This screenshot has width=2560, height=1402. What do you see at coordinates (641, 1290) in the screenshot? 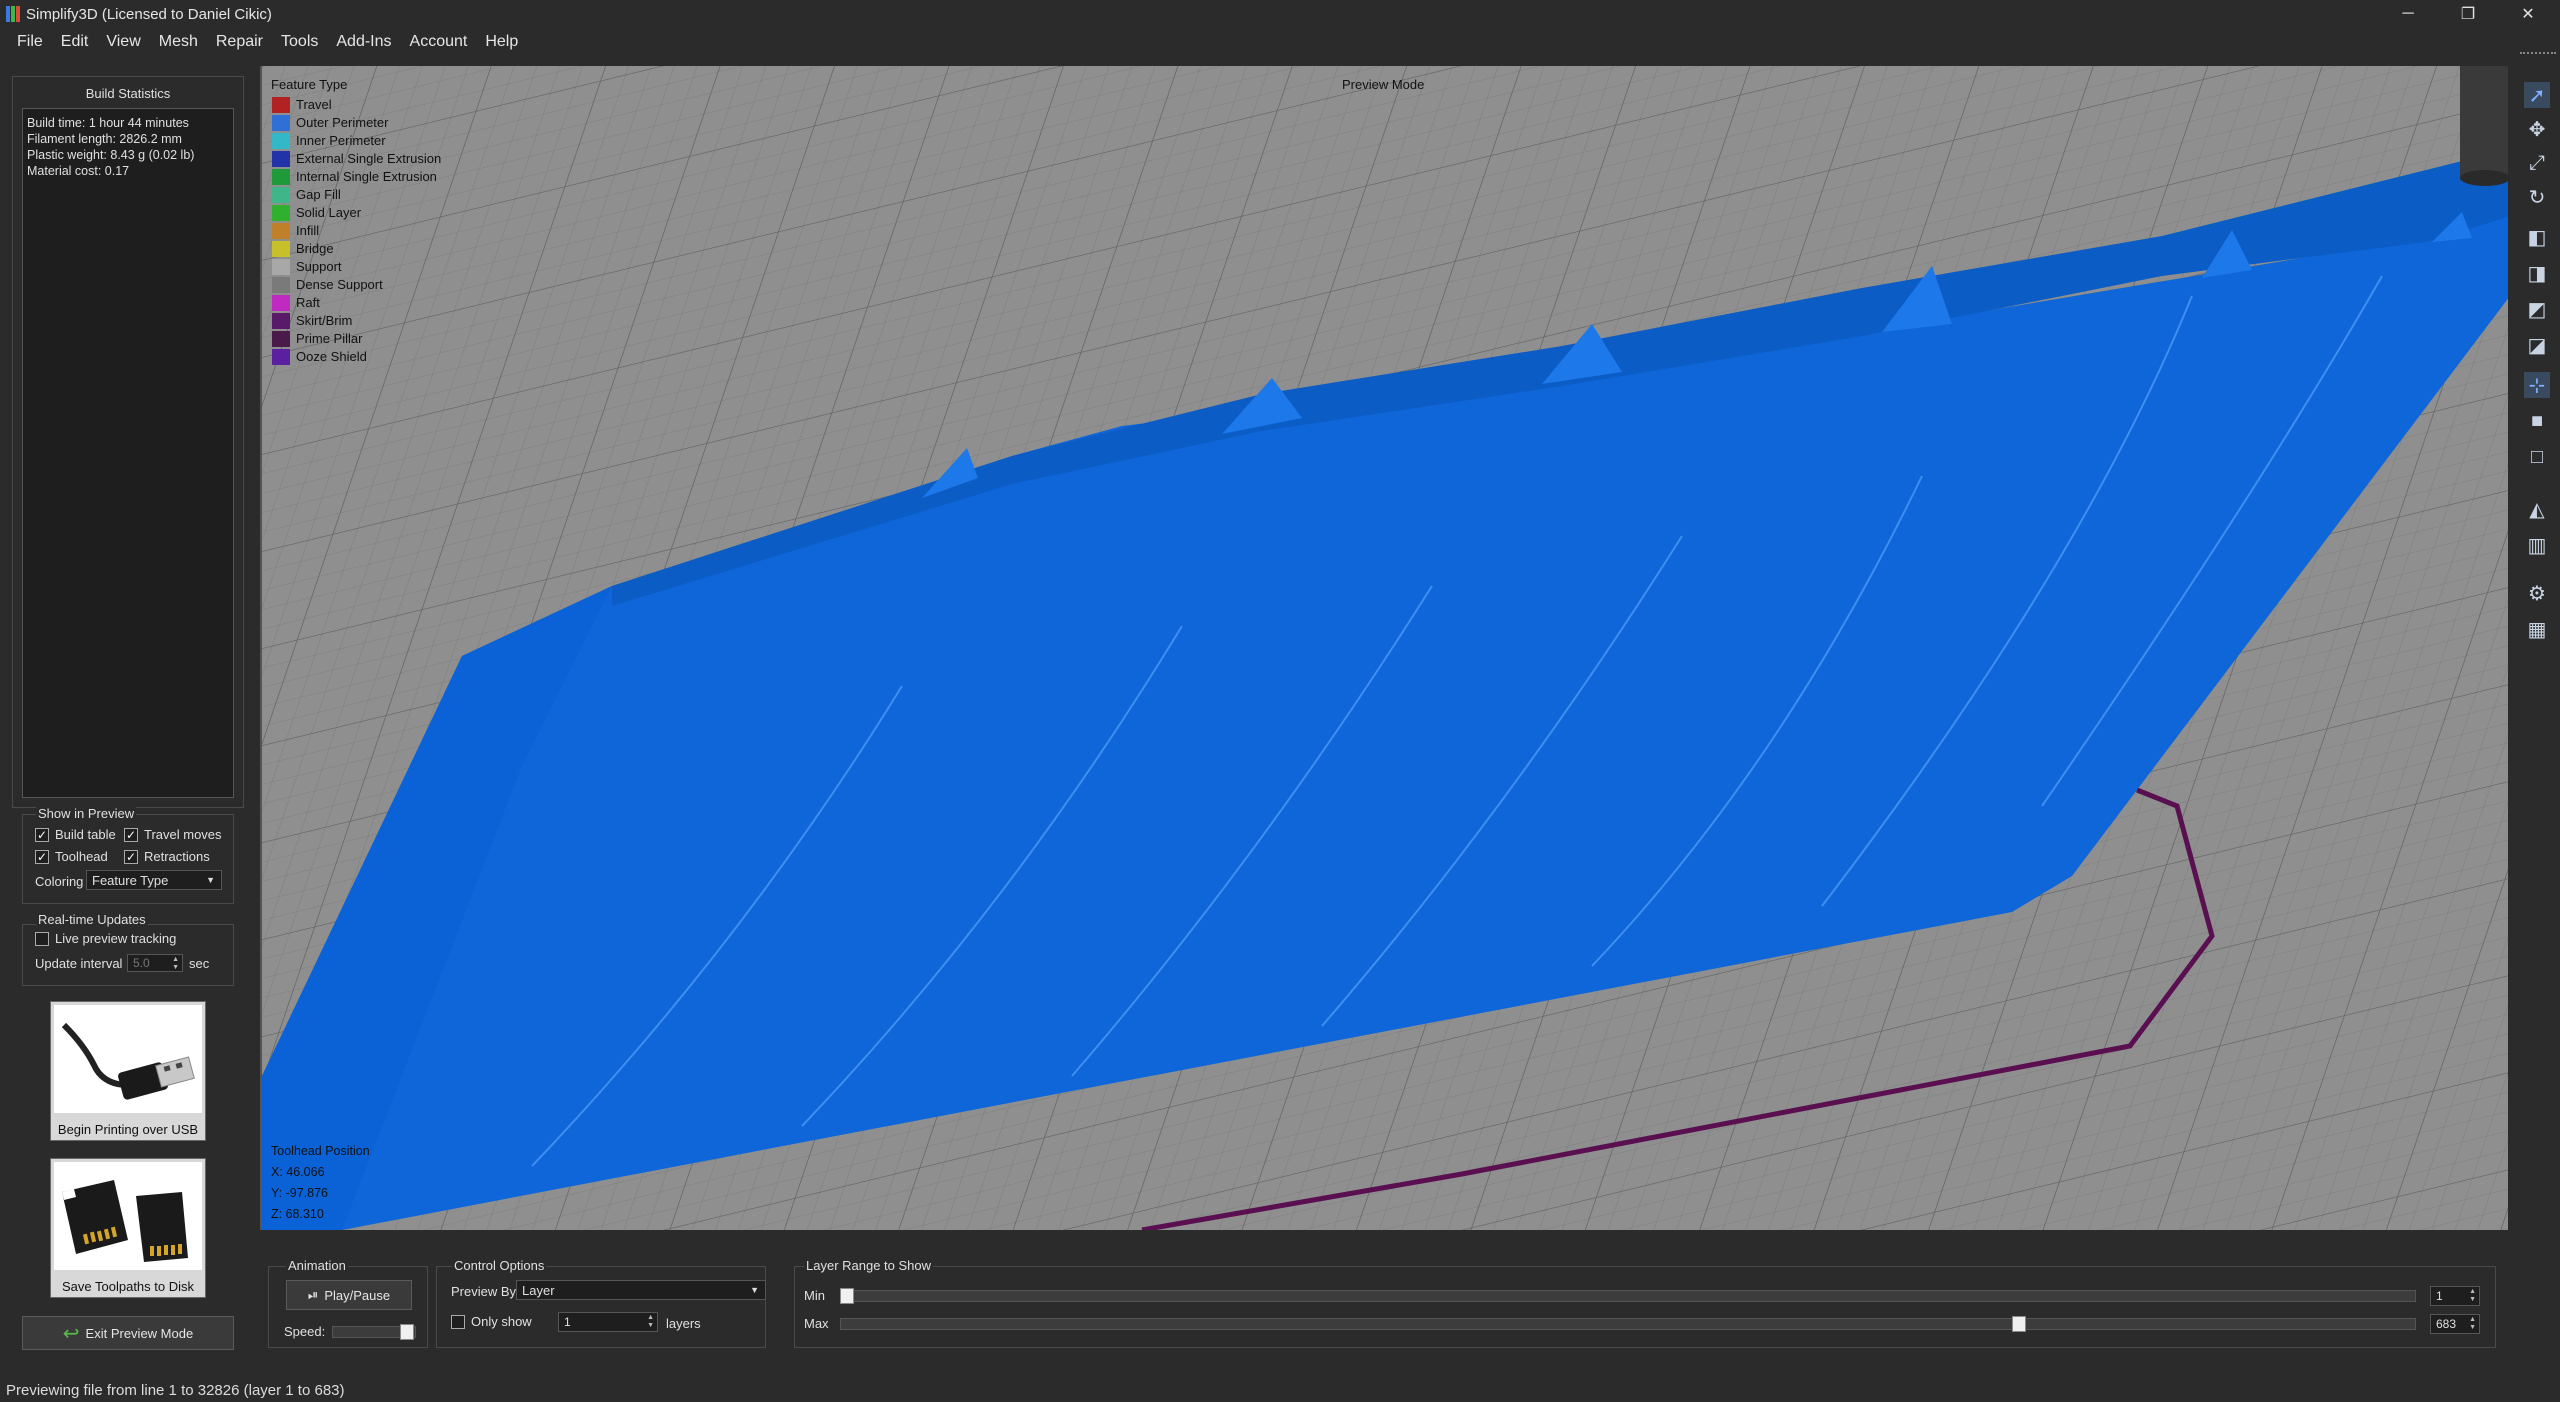
I see `preview-by-select: Layer ▼` at bounding box center [641, 1290].